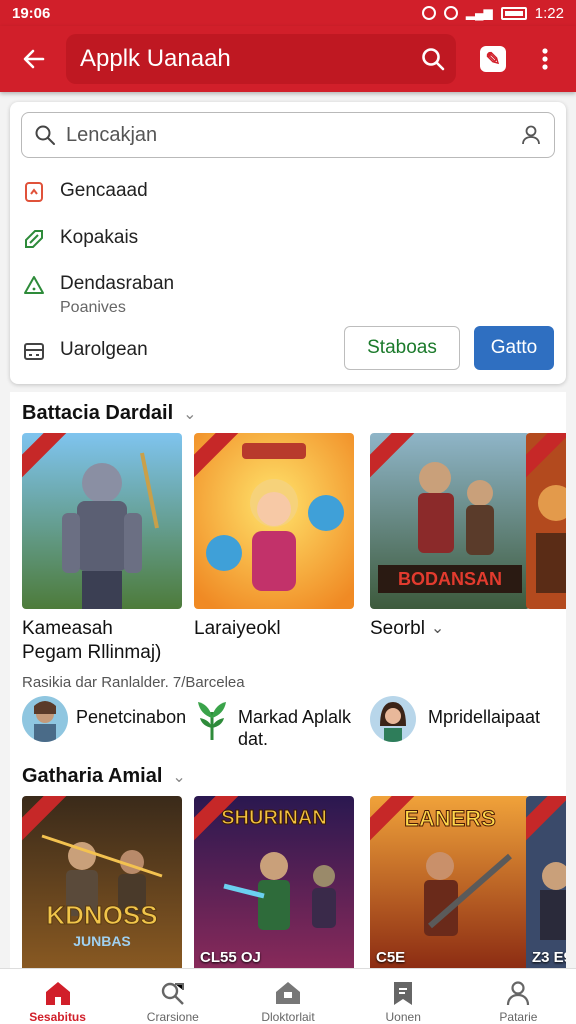 Image resolution: width=576 pixels, height=1024 pixels. What do you see at coordinates (428, 13) in the screenshot?
I see `alarm-icon` at bounding box center [428, 13].